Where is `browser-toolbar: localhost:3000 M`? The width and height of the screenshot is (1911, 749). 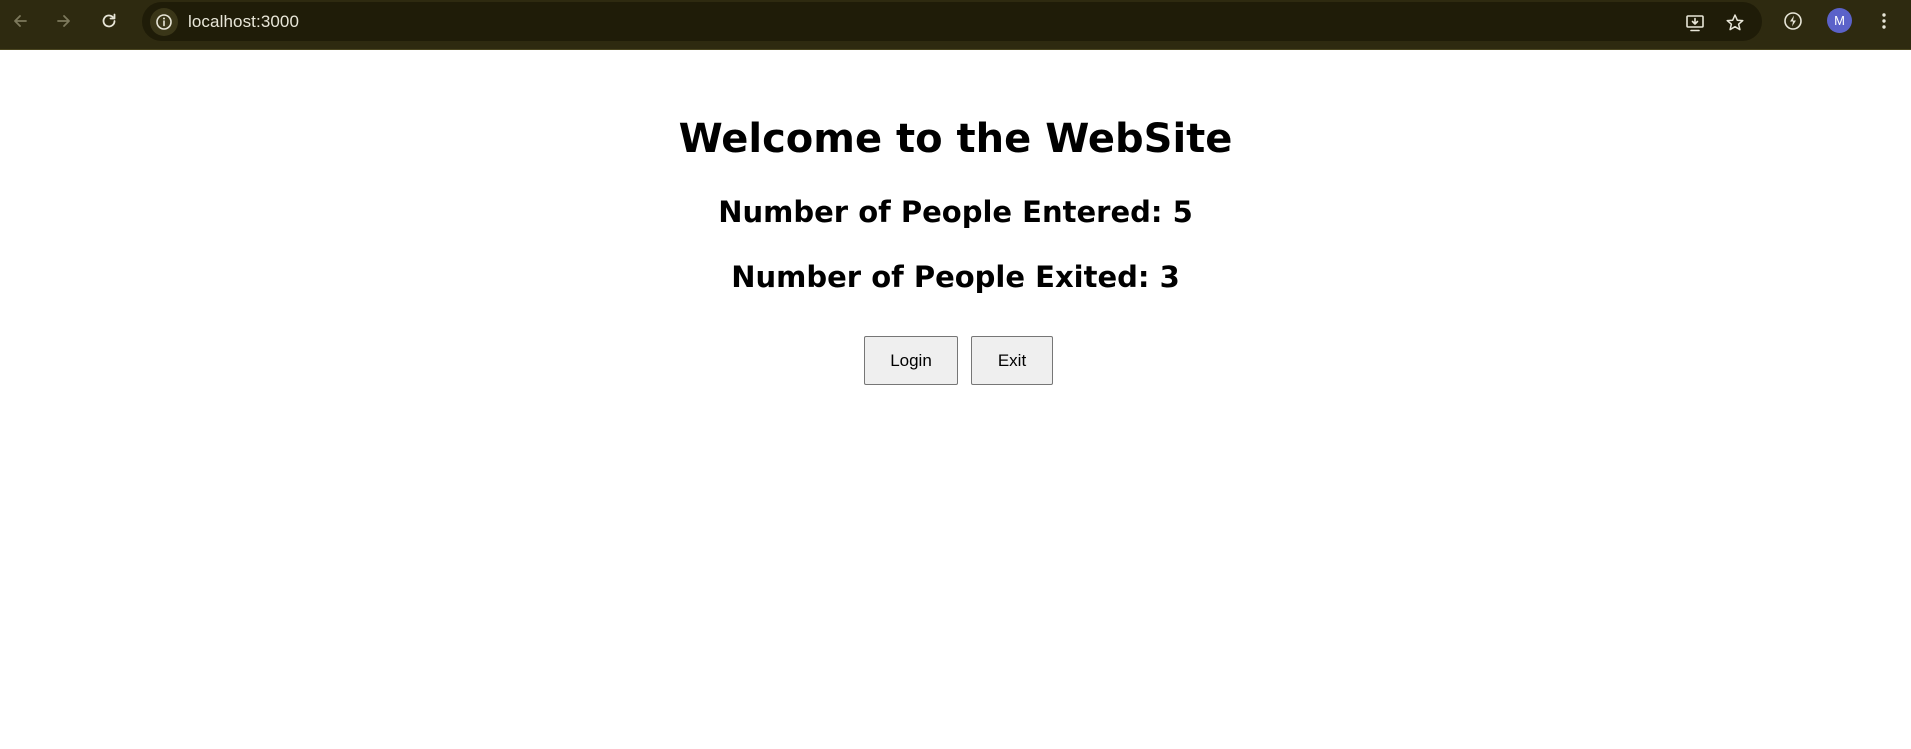
browser-toolbar: localhost:3000 M is located at coordinates (955, 25).